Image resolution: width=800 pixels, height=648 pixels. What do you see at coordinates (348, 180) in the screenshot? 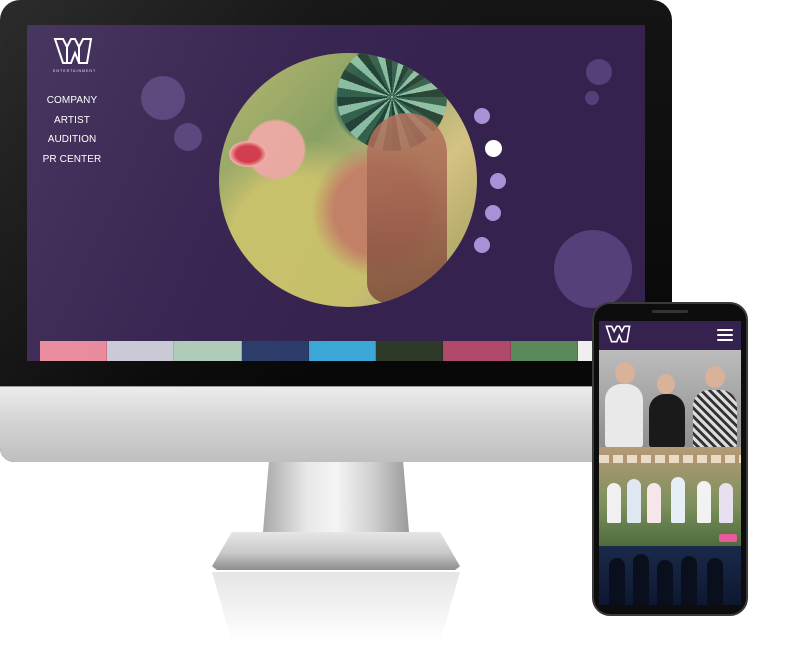
I see `hero-video-circle` at bounding box center [348, 180].